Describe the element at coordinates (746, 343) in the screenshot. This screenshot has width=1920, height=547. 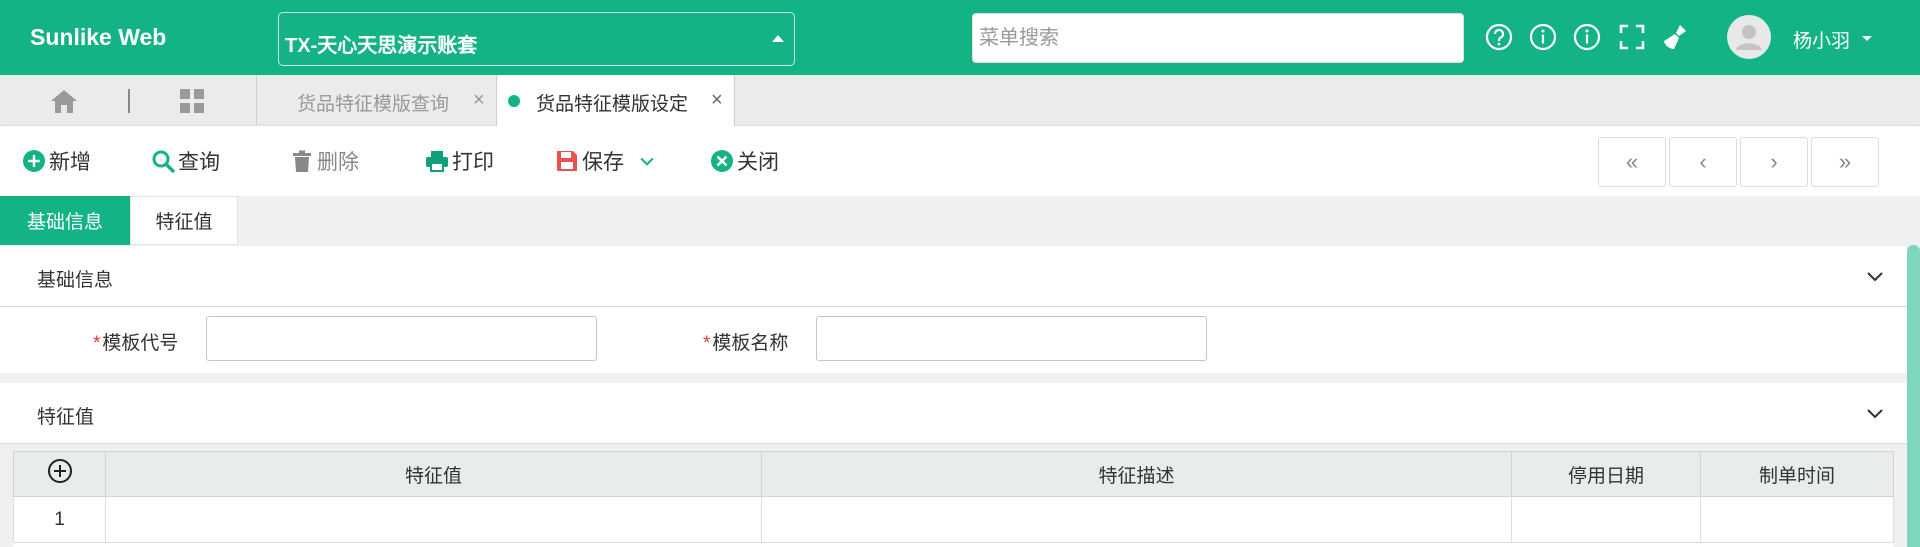
I see `template-name-label: * 模板名称` at that location.